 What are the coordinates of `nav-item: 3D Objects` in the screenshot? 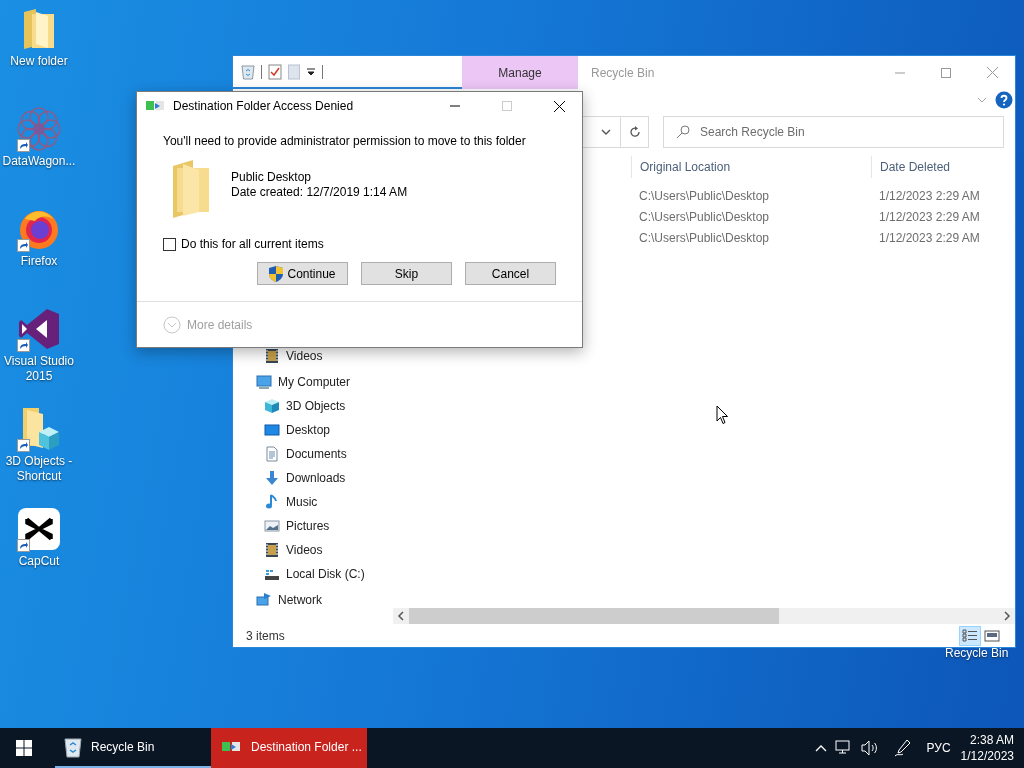 It's located at (313, 406).